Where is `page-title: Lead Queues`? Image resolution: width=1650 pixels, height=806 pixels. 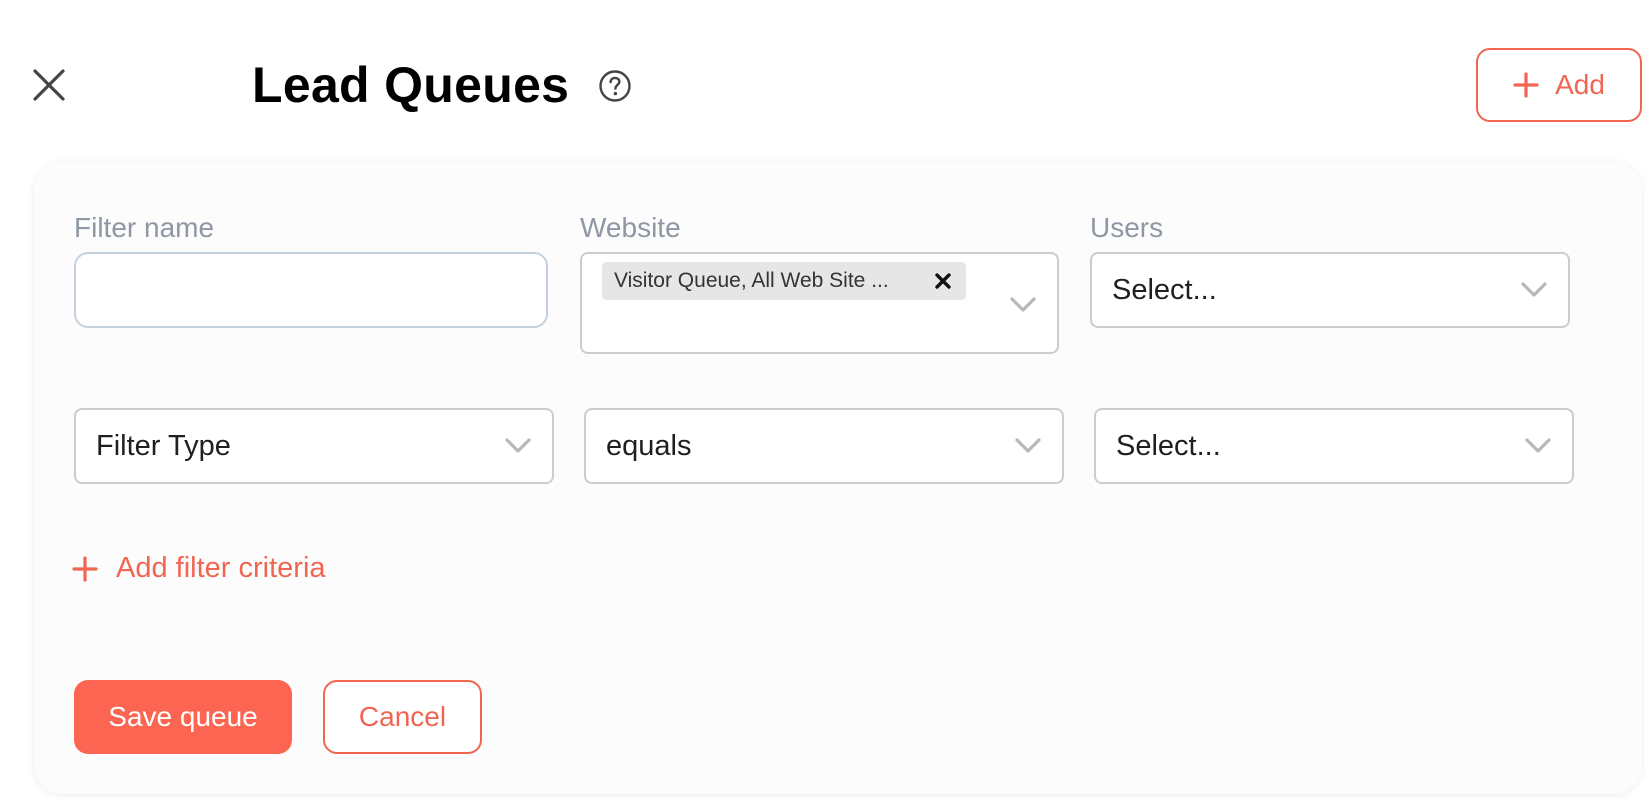
page-title: Lead Queues is located at coordinates (411, 85).